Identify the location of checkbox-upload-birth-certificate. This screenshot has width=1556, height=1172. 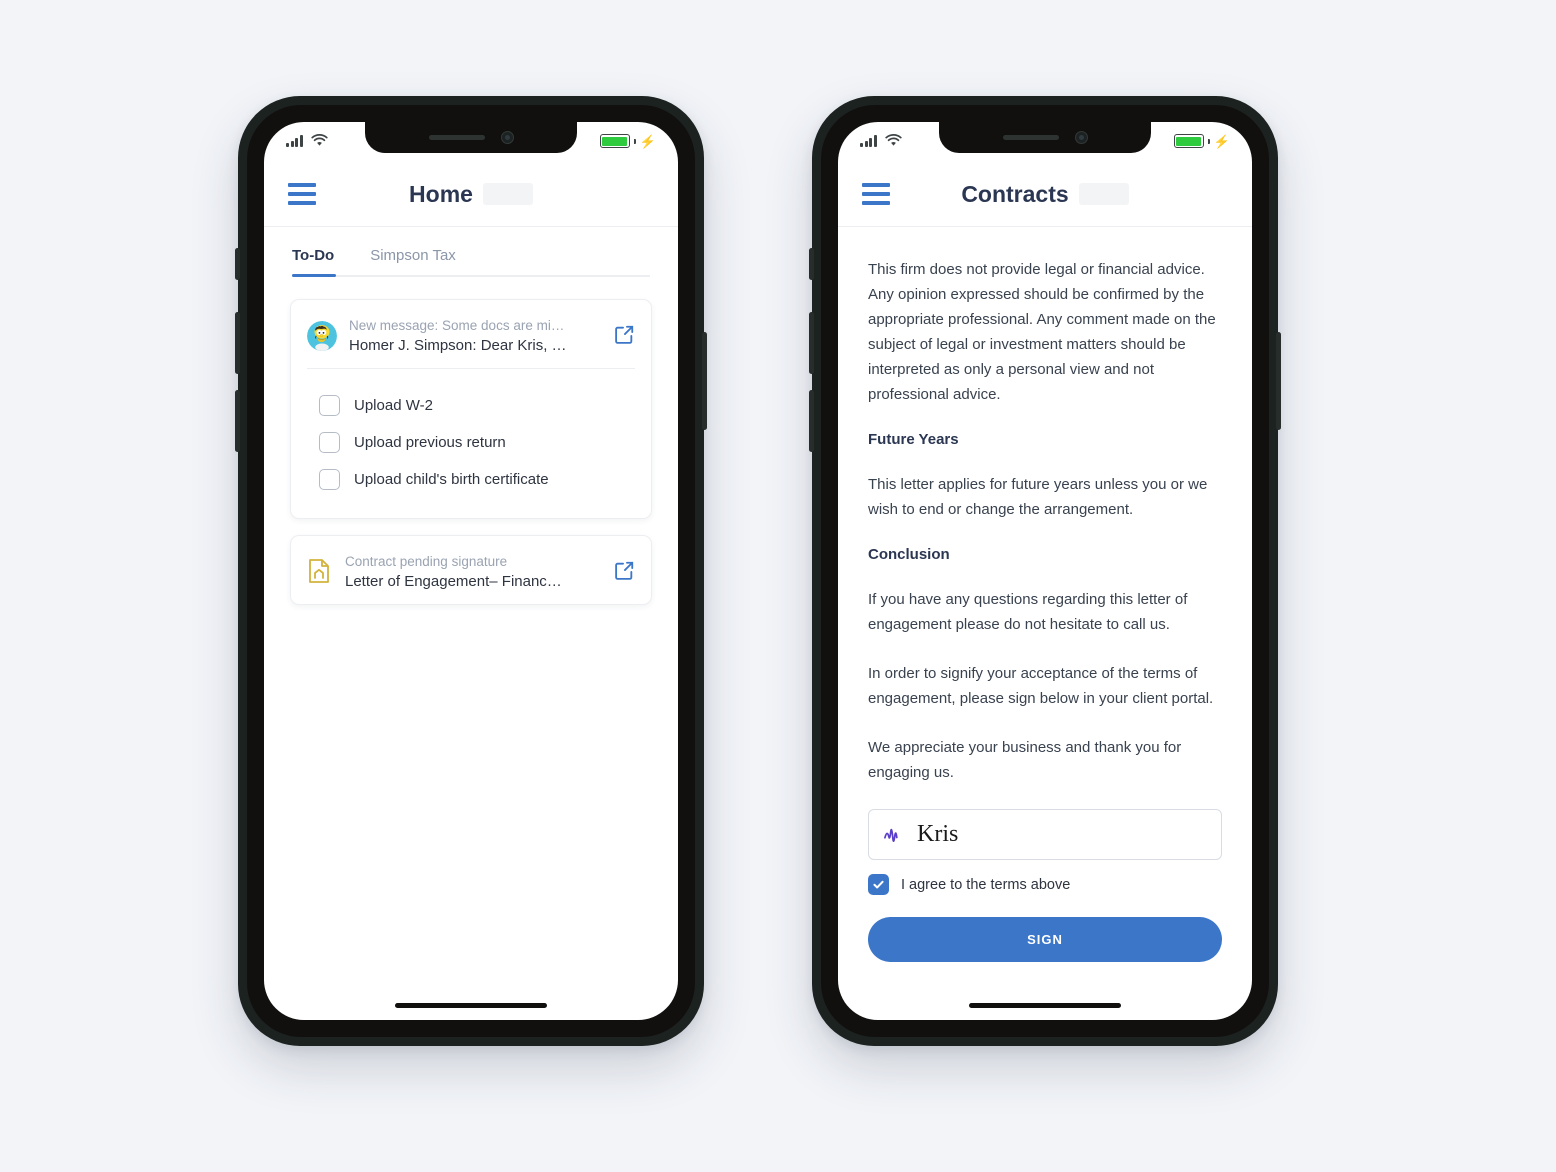
(329, 479).